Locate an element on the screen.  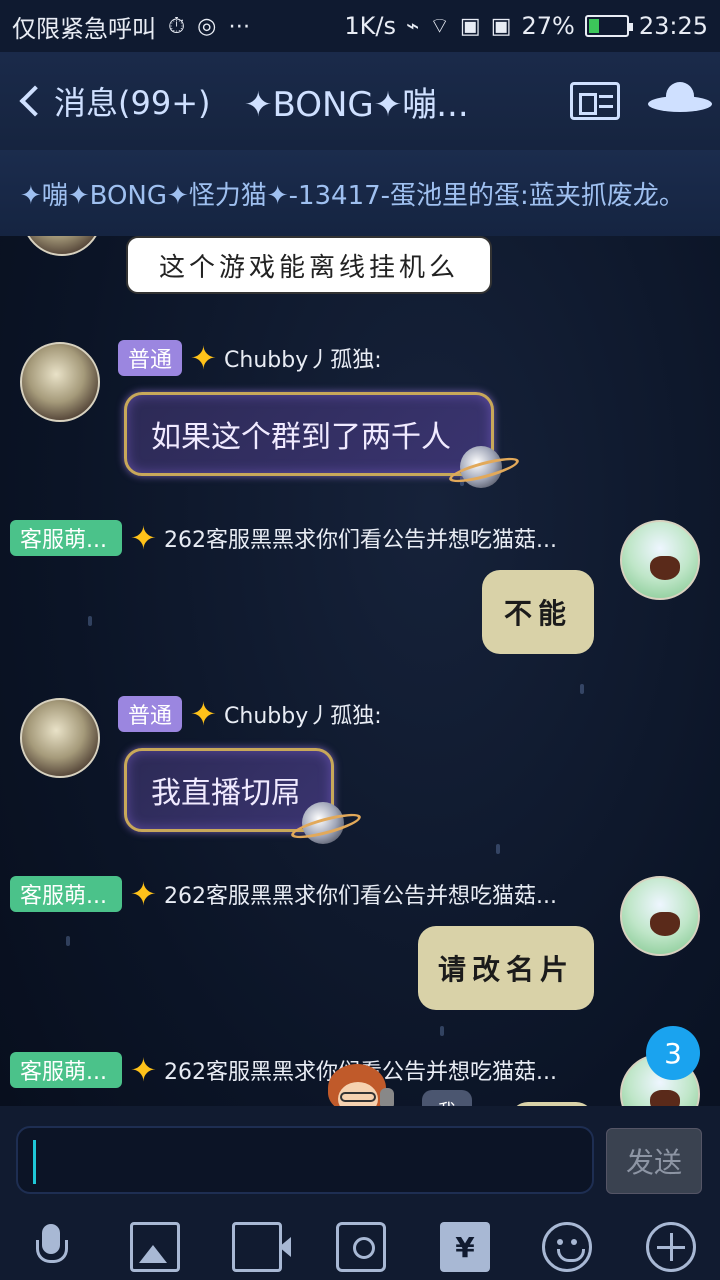
group-notice-bar: ✦嘣✦BONG✦怪力猫✦-13417-蛋池里的蛋:蓝夹抓废龙。 is located at coordinates (360, 193).